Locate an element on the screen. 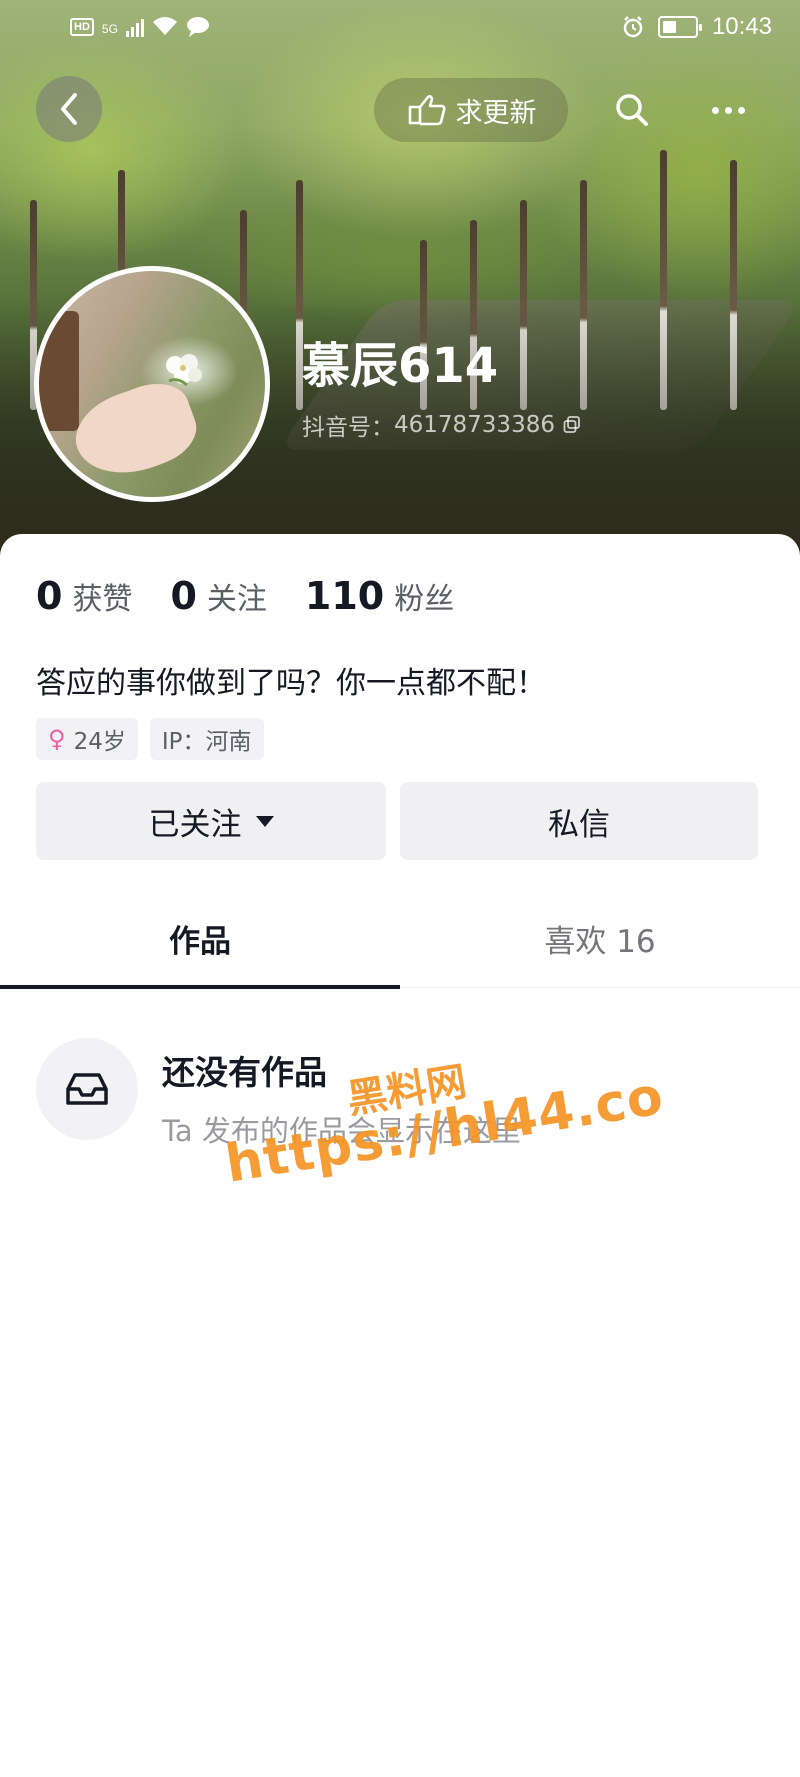 The image size is (800, 1777). request-update-label: 求更新 is located at coordinates (496, 113).